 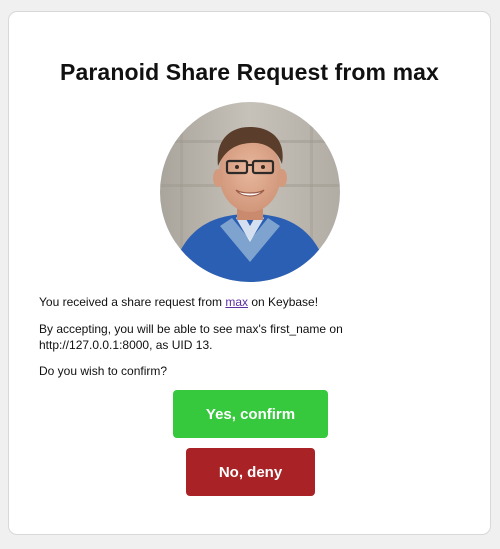 I want to click on avatar-photo, so click(x=250, y=192).